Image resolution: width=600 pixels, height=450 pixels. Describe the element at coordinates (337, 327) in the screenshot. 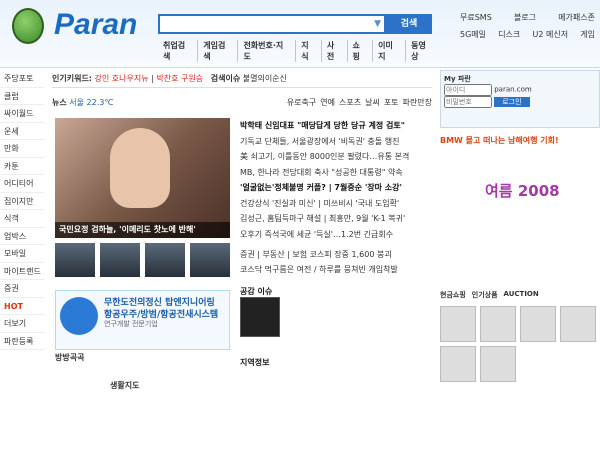

I see `mid-panels: 공감 이슈 지역정보` at that location.